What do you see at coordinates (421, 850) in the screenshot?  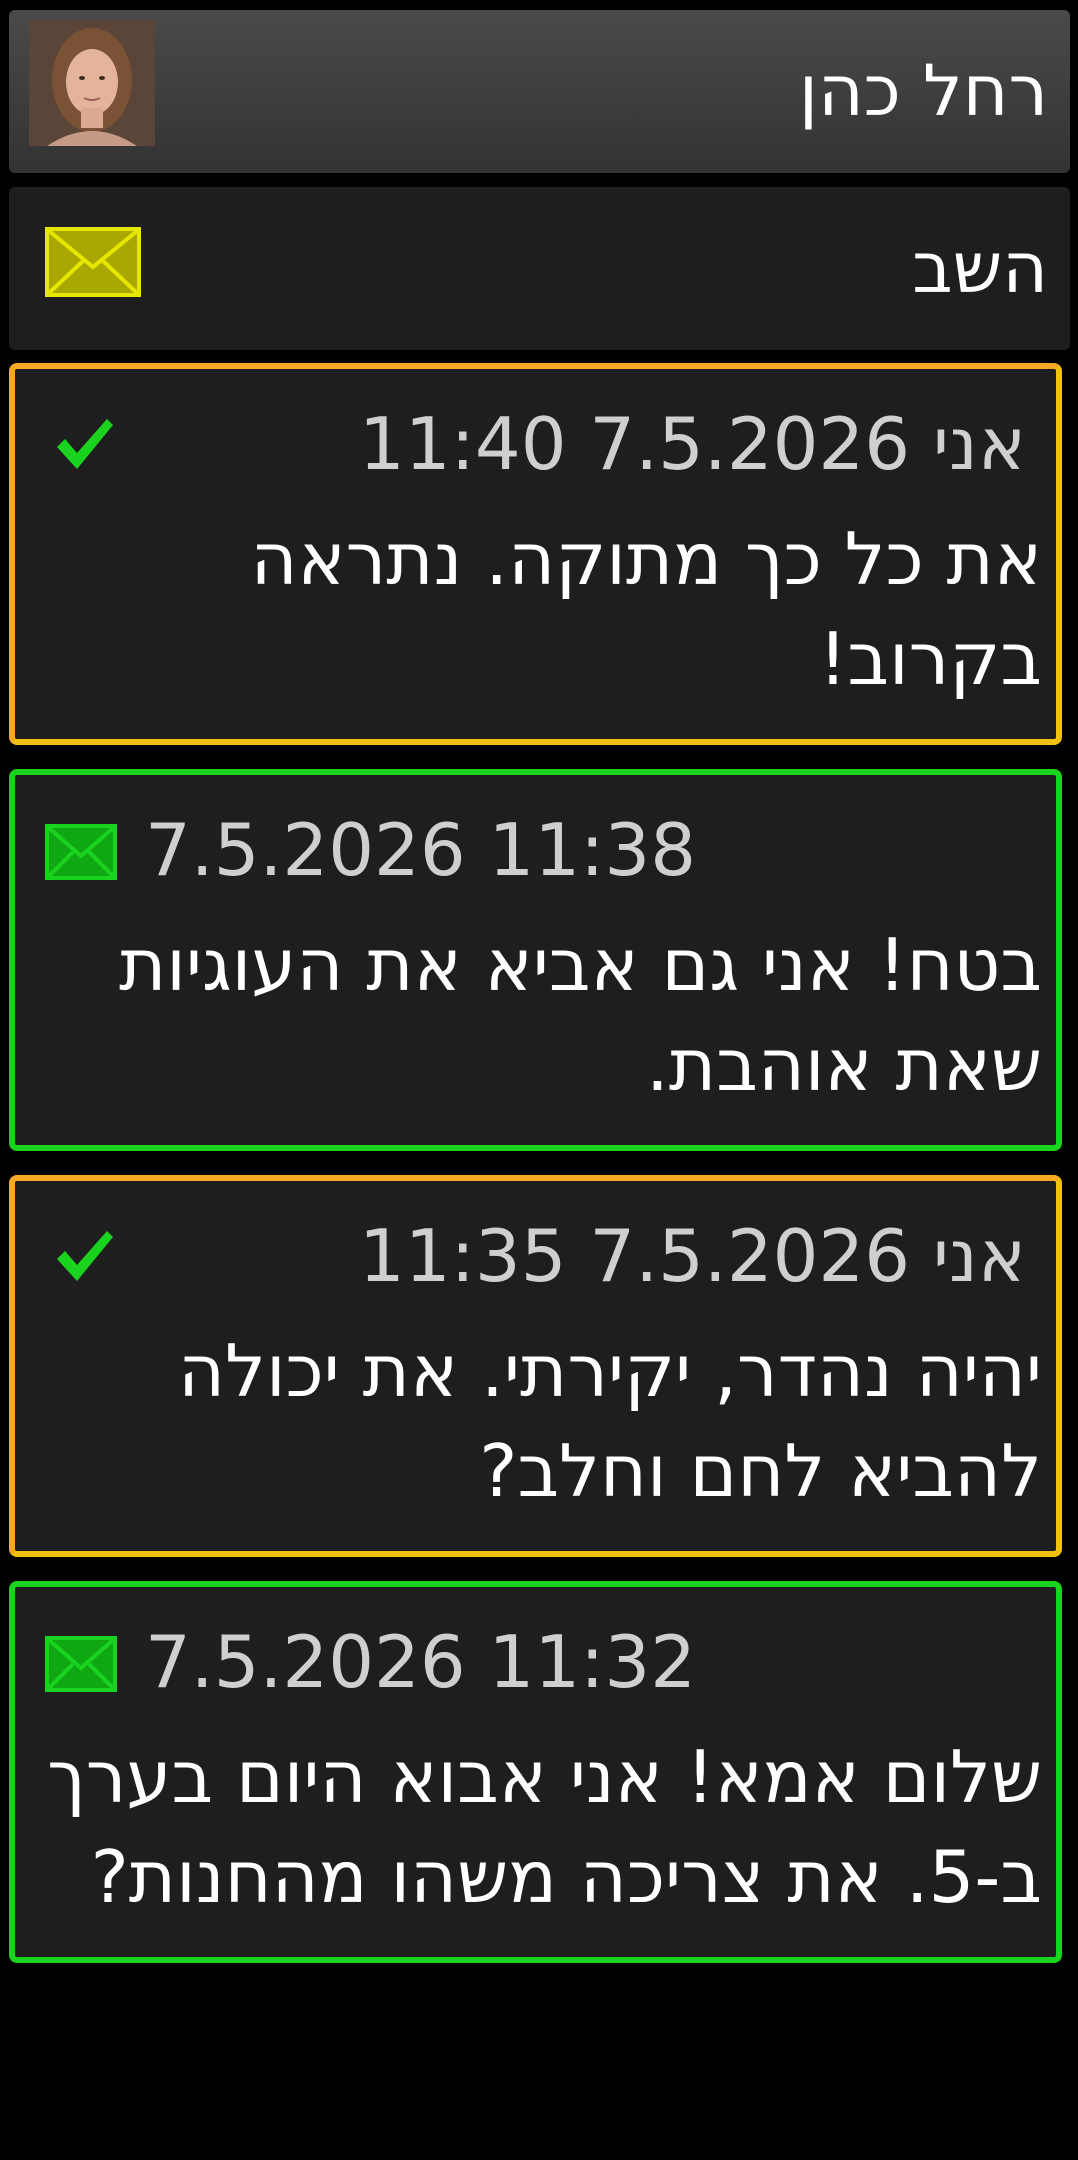 I see `message-timestamp: 7.5.2026 11:38` at bounding box center [421, 850].